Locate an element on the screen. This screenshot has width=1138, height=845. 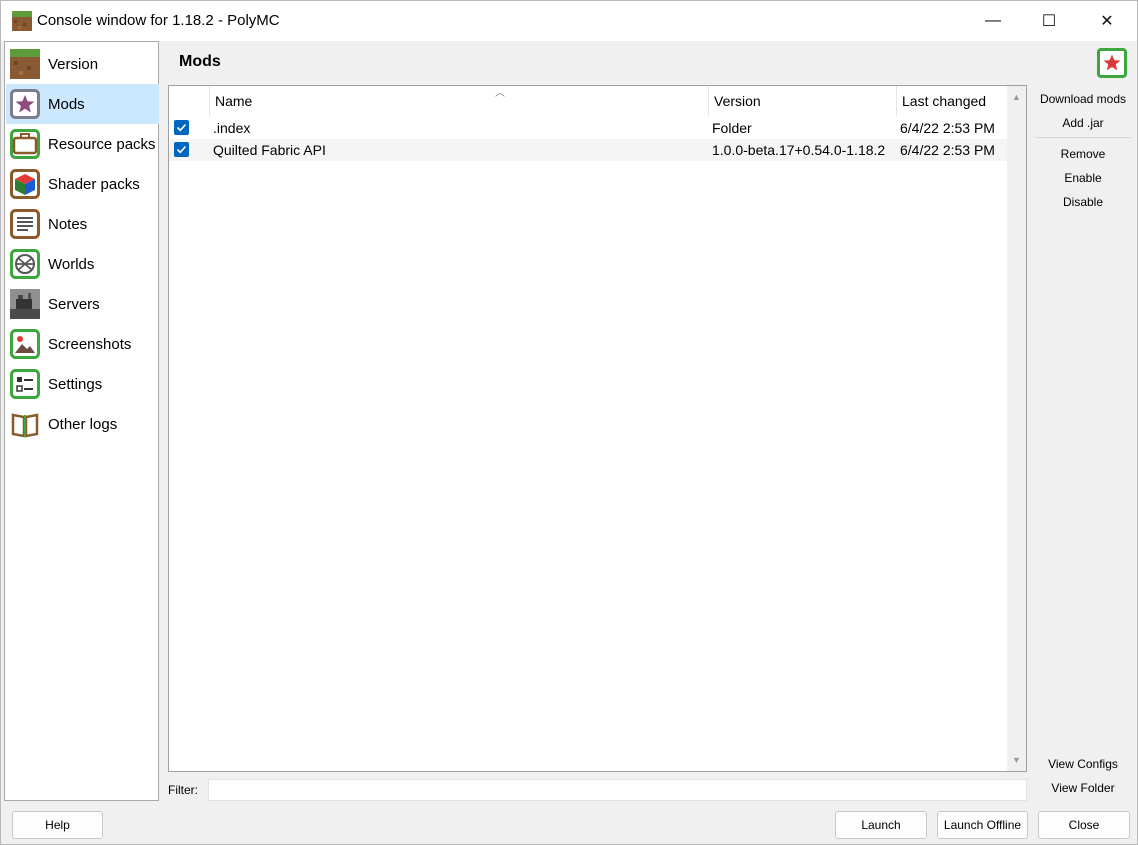
column-header-last-changed: Last changed is located at coordinates (951, 101).